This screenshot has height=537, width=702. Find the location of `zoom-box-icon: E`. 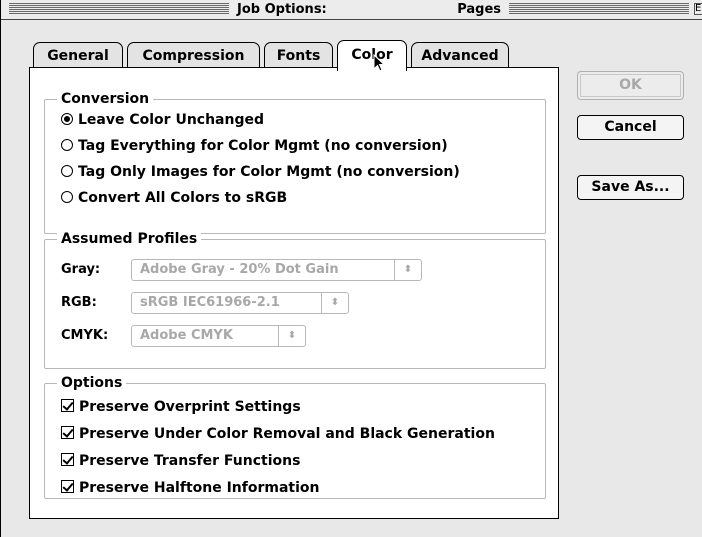

zoom-box-icon: E is located at coordinates (698, 9).